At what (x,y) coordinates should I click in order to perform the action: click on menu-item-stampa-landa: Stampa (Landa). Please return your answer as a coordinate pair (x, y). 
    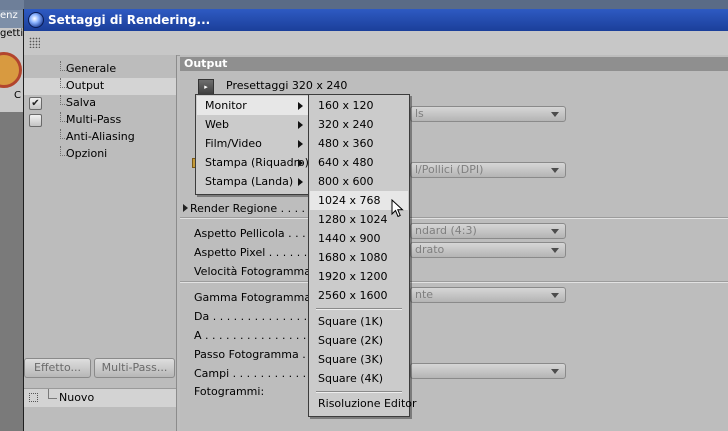
    Looking at the image, I should click on (252, 181).